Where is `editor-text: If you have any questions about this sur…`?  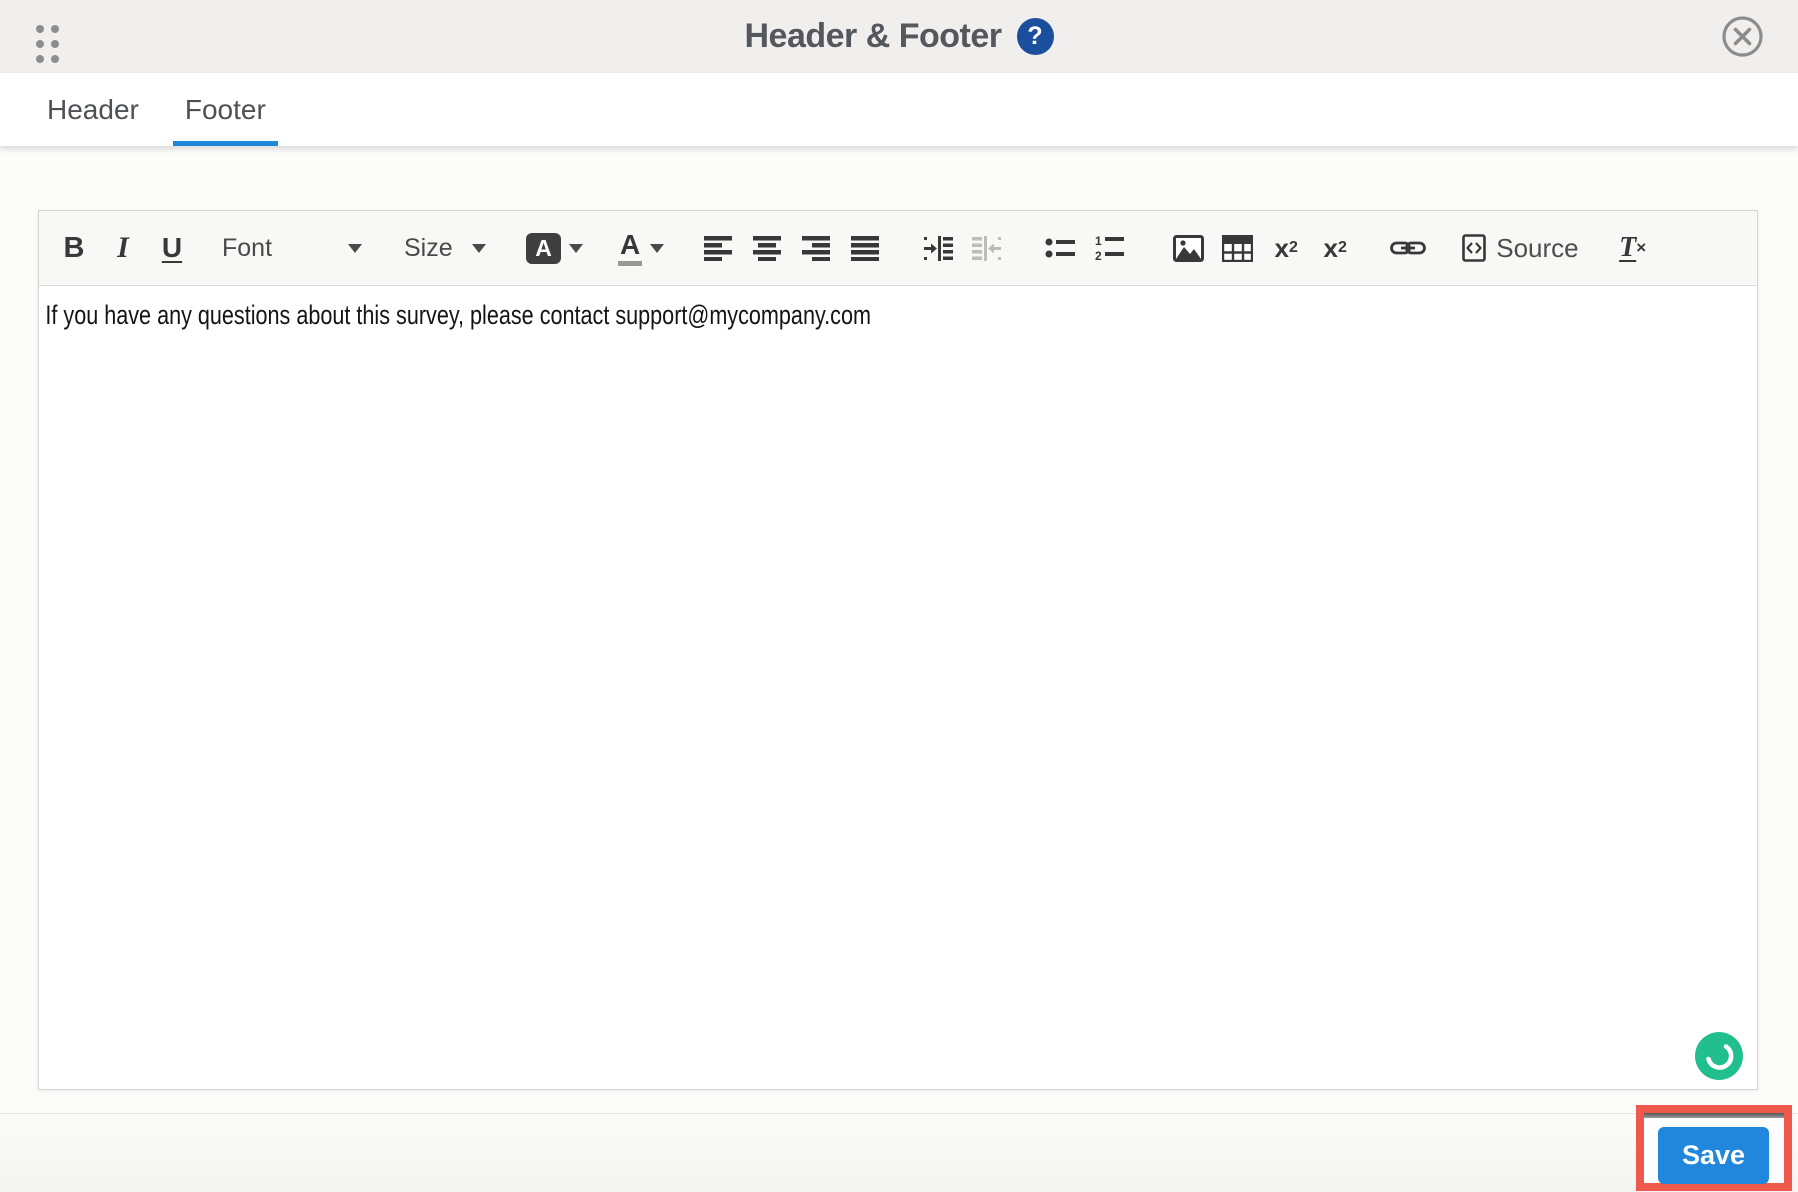 editor-text: If you have any questions about this sur… is located at coordinates (726, 308).